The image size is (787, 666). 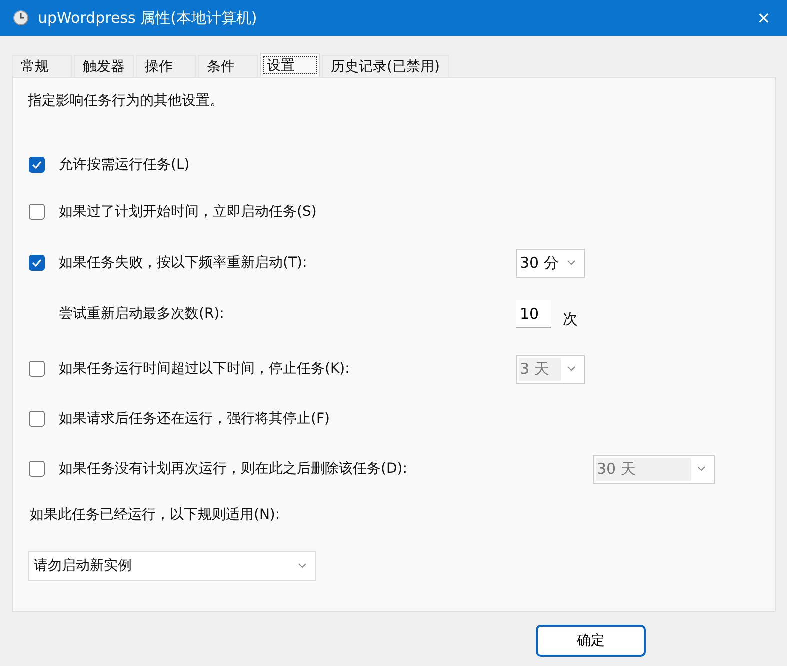 I want to click on setting-label: 尝试重新启动最多次数(R):, so click(x=141, y=314).